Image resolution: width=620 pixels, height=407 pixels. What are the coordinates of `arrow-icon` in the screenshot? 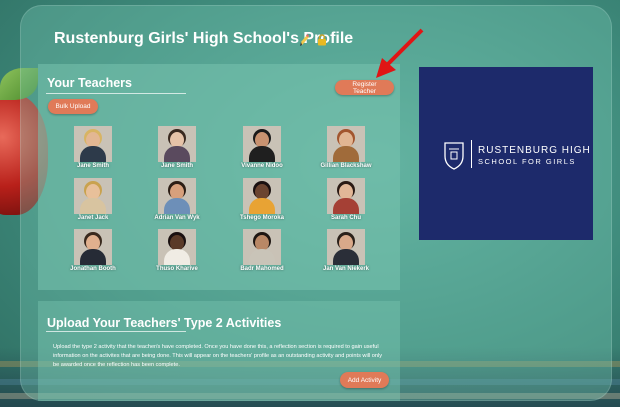 It's located at (400, 53).